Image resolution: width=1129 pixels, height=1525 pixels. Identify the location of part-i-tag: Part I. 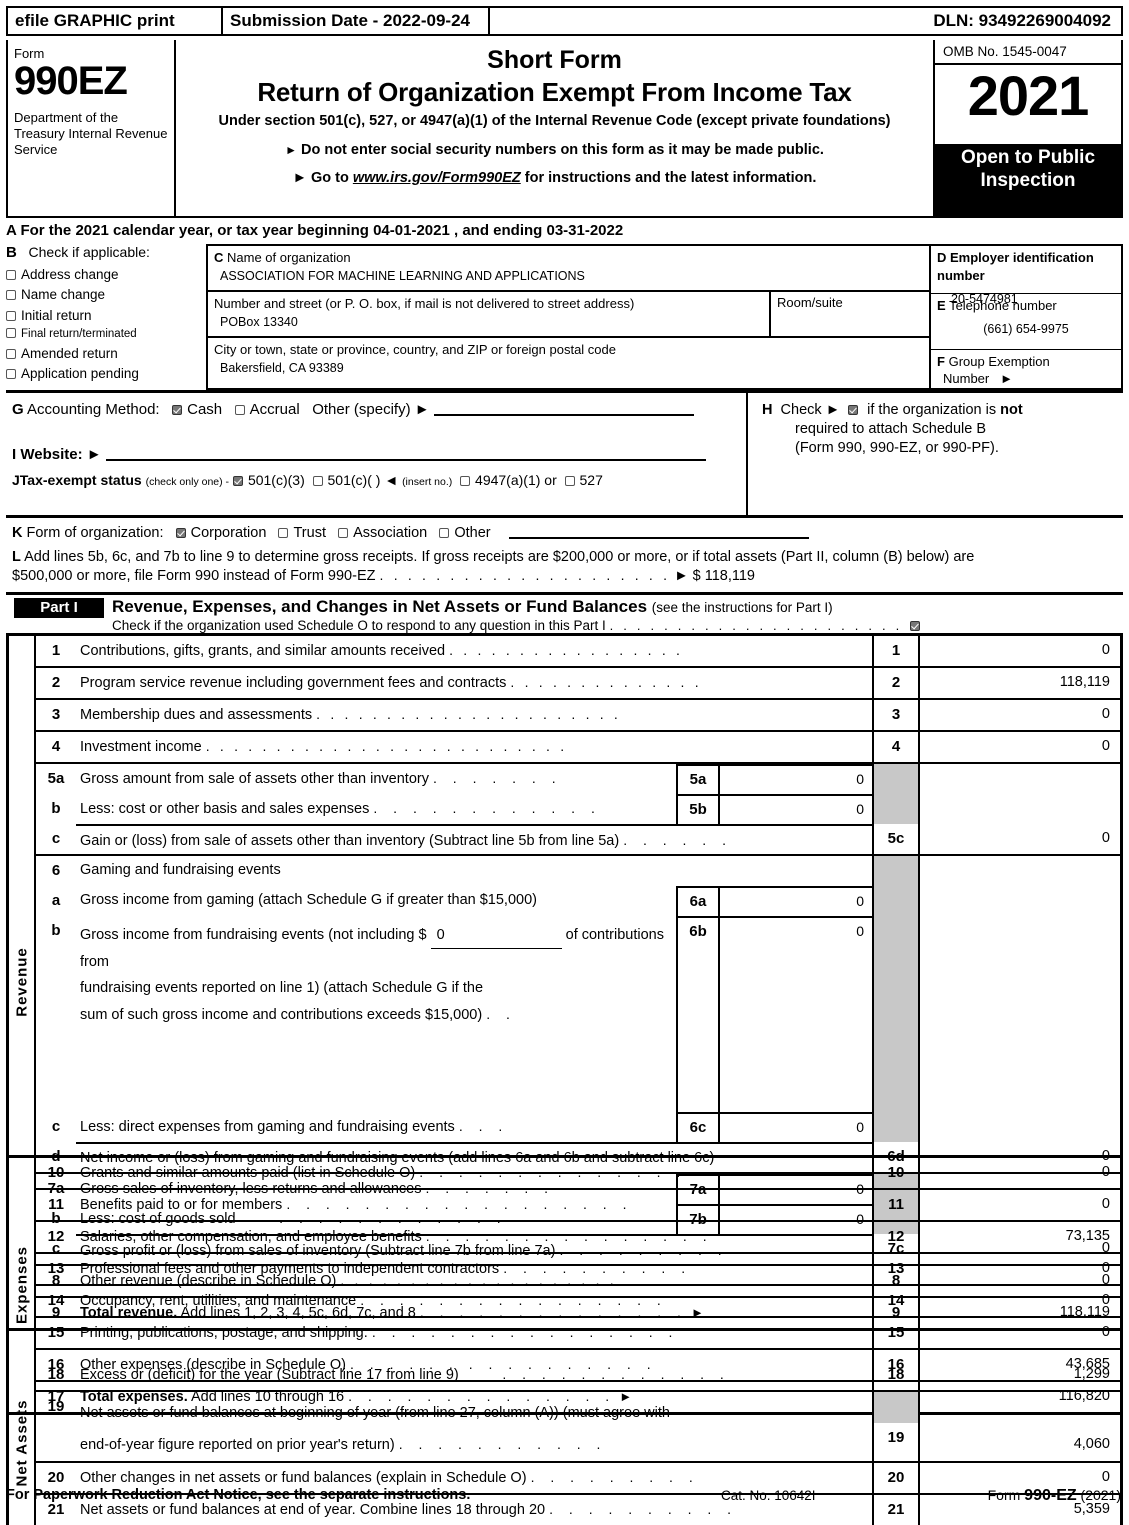
(59, 608).